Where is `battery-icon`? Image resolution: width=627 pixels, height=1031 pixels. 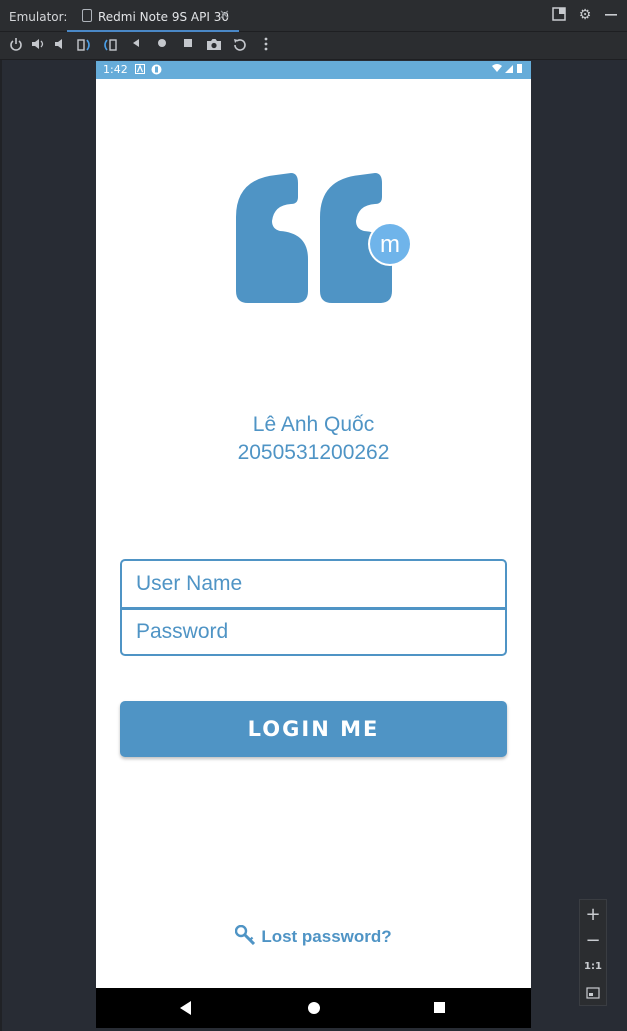
battery-icon is located at coordinates (519, 68).